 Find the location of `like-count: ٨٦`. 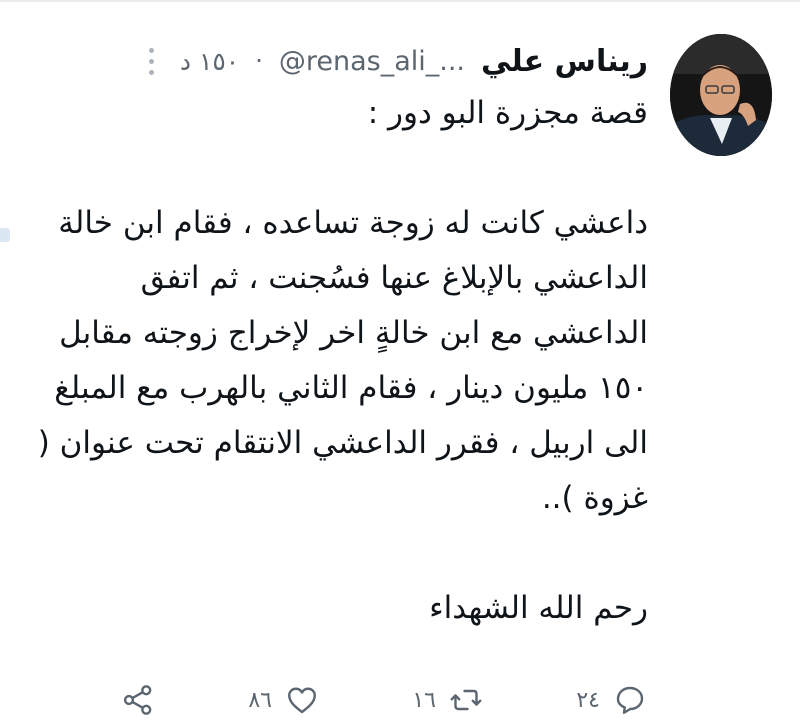

like-count: ٨٦ is located at coordinates (260, 700).